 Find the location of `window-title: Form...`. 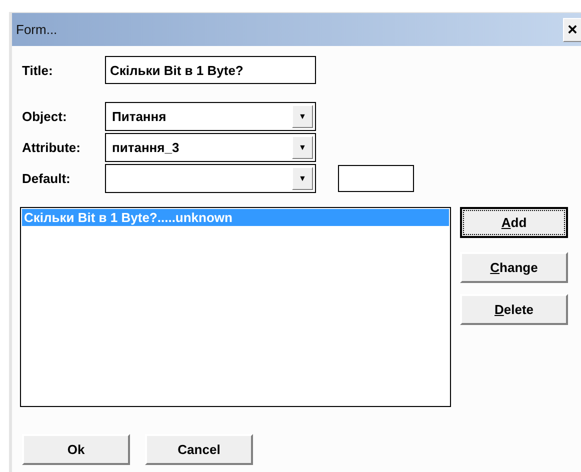

window-title: Form... is located at coordinates (36, 29).